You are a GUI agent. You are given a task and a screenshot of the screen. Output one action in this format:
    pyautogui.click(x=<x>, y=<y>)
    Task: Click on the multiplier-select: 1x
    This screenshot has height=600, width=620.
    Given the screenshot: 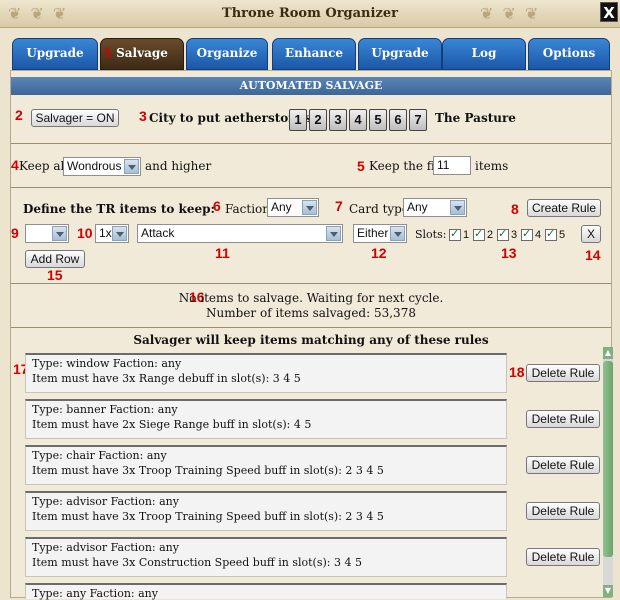 What is the action you would take?
    pyautogui.click(x=112, y=233)
    